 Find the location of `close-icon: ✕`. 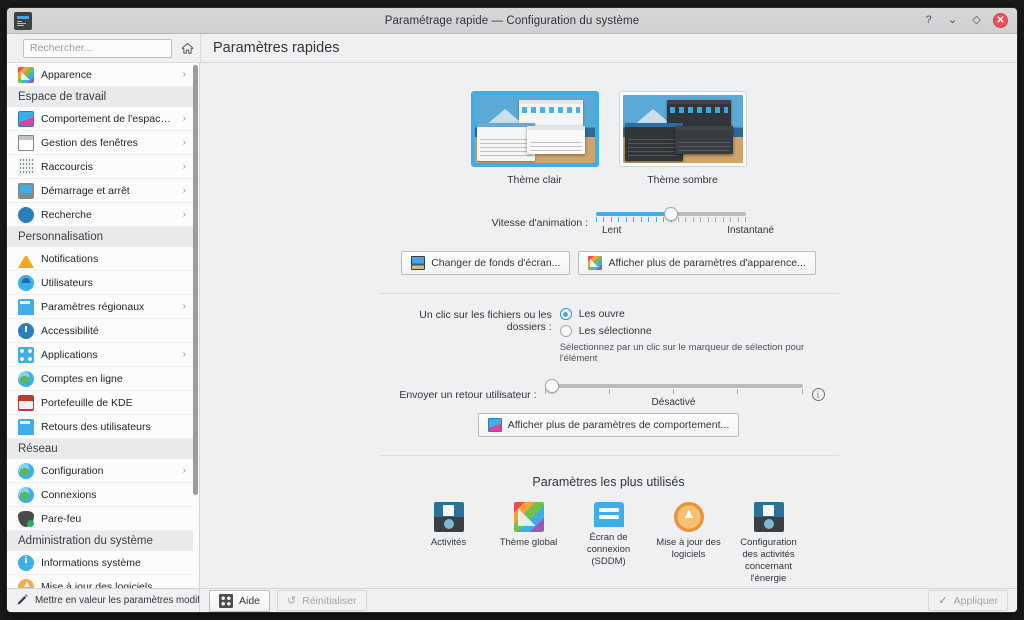

close-icon: ✕ is located at coordinates (1000, 20).